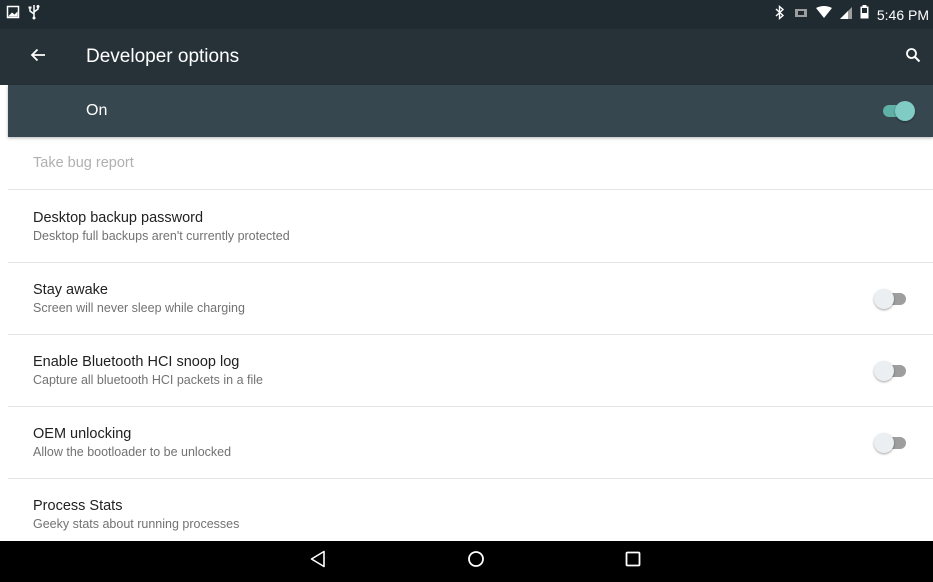 Image resolution: width=933 pixels, height=582 pixels. I want to click on usb-icon, so click(34, 14).